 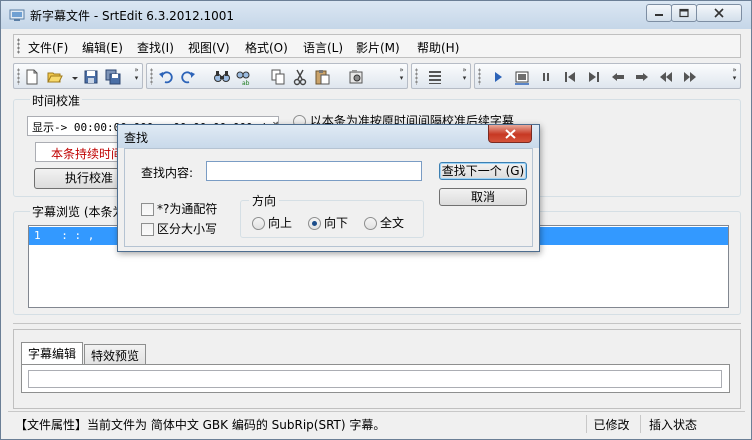 What do you see at coordinates (522, 77) in the screenshot?
I see `screenshot-icon` at bounding box center [522, 77].